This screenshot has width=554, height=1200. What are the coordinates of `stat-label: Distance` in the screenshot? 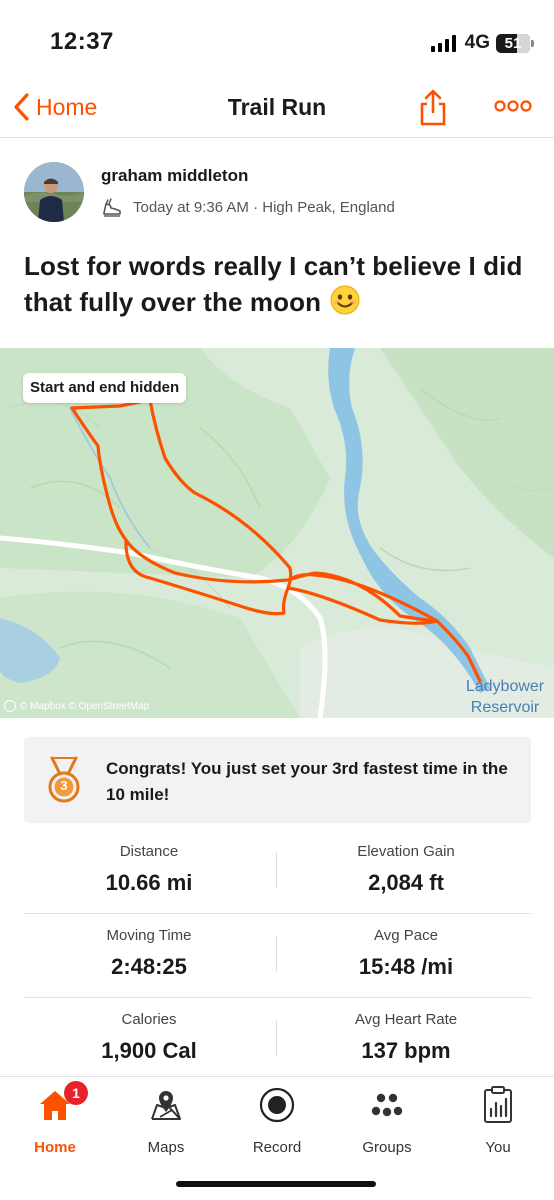 It's located at (149, 851).